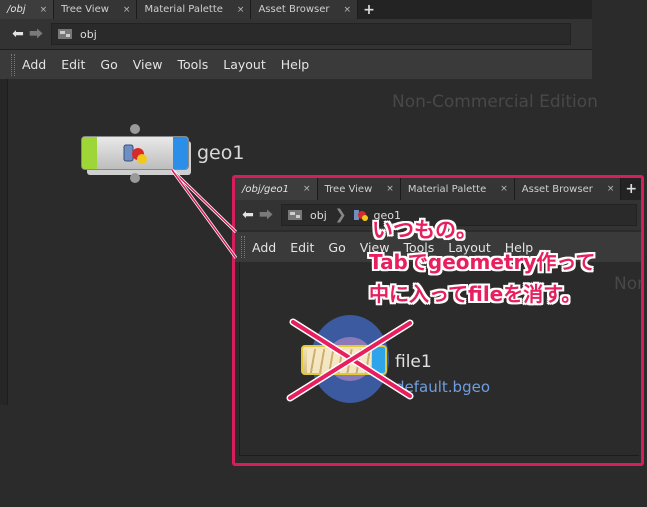 The width and height of the screenshot is (647, 507). I want to click on node-file1, so click(347, 360).